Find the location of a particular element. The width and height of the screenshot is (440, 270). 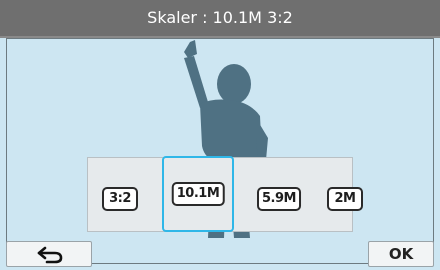

back-arrow-icon is located at coordinates (50, 255).